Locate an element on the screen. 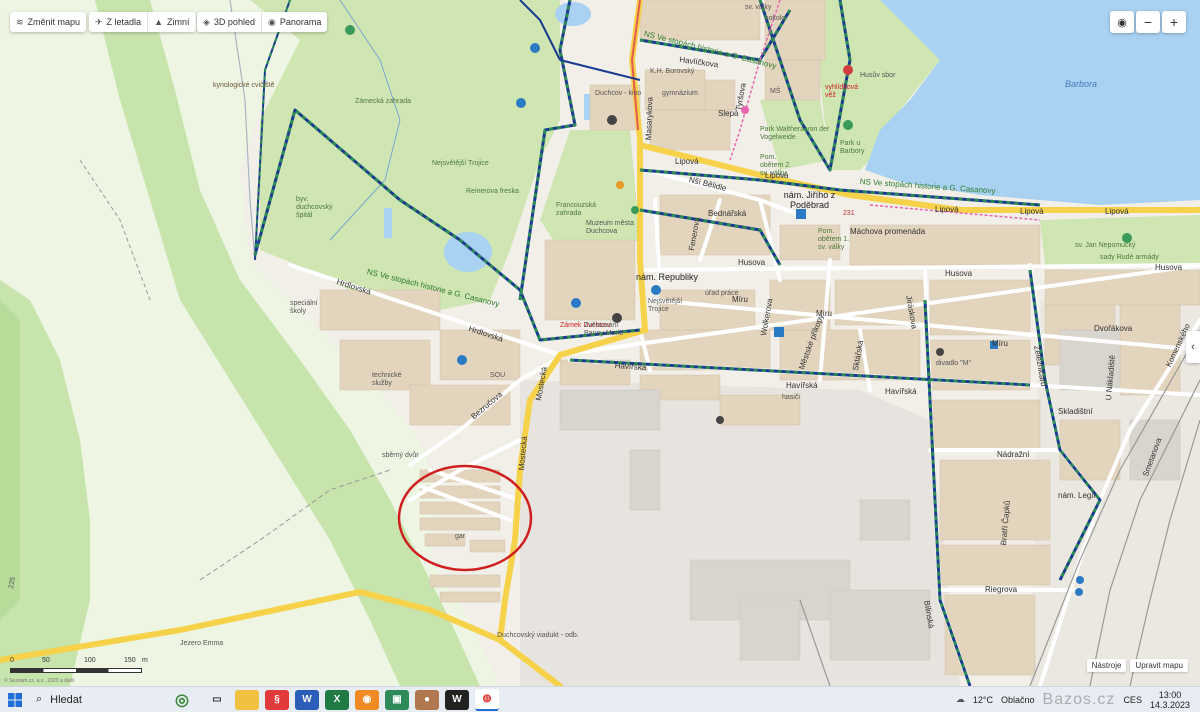 This screenshot has width=1200, height=712. map-type-toolbar: ≋ Změnit mapu is located at coordinates (48, 22).